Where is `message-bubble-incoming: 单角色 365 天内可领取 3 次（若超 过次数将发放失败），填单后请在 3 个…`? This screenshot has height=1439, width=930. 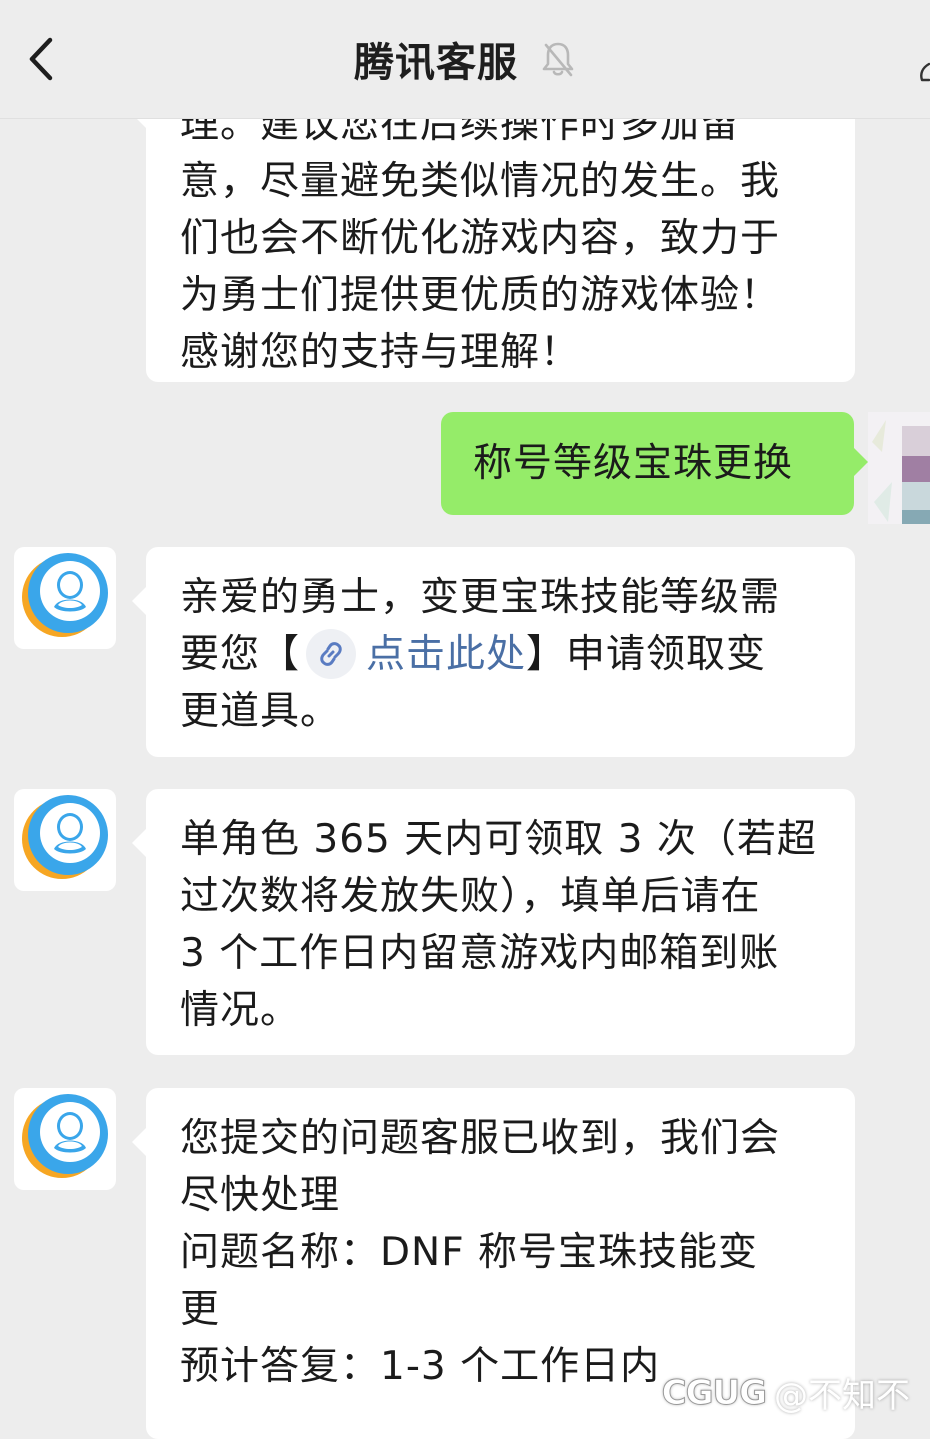
message-bubble-incoming: 单角色 365 天内可领取 3 次（若超 过次数将发放失败），填单后请在 3 个… is located at coordinates (493, 922).